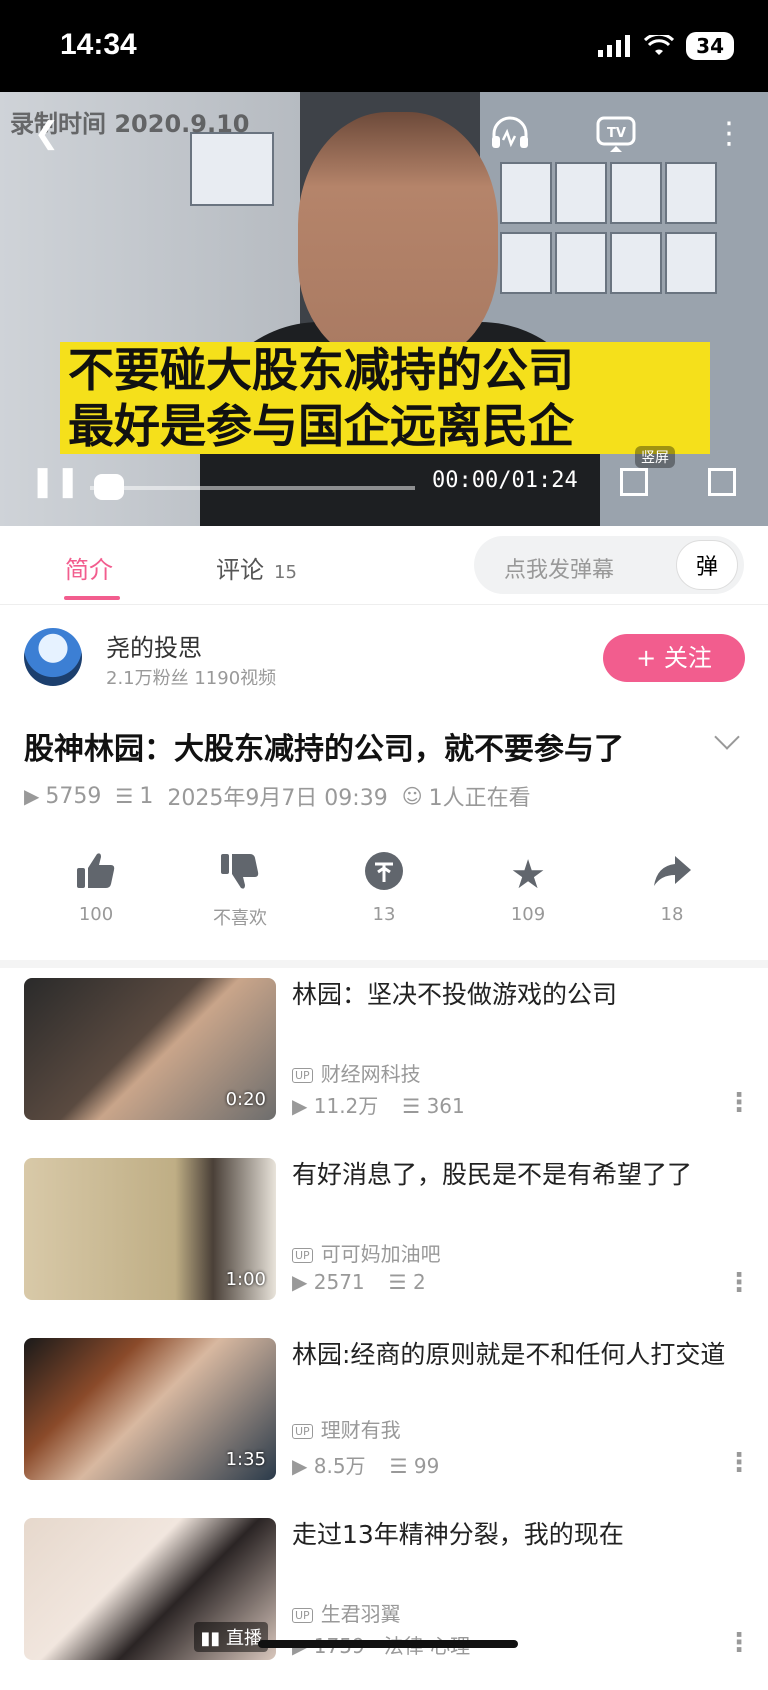 This screenshot has width=768, height=1690. I want to click on rec-title: 林园：坚决不投做游戏的公司, so click(512, 995).